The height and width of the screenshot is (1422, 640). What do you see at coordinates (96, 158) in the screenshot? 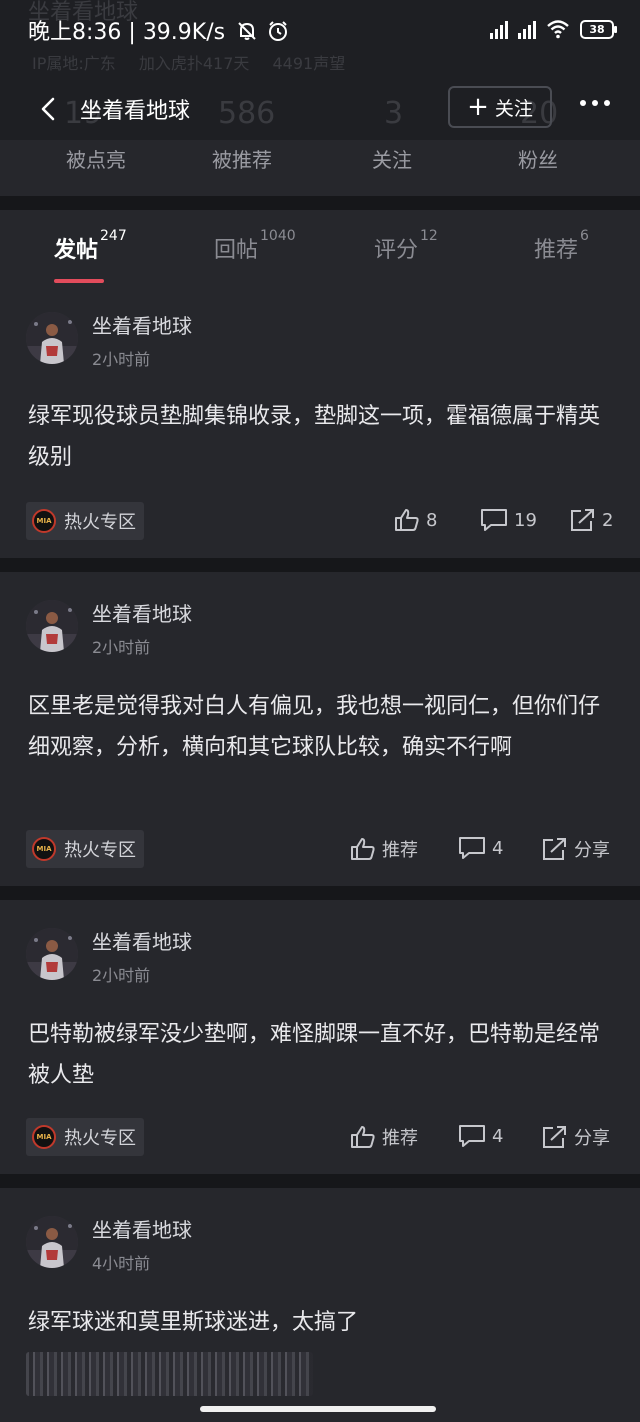
I see `stat-likes: 被点亮` at bounding box center [96, 158].